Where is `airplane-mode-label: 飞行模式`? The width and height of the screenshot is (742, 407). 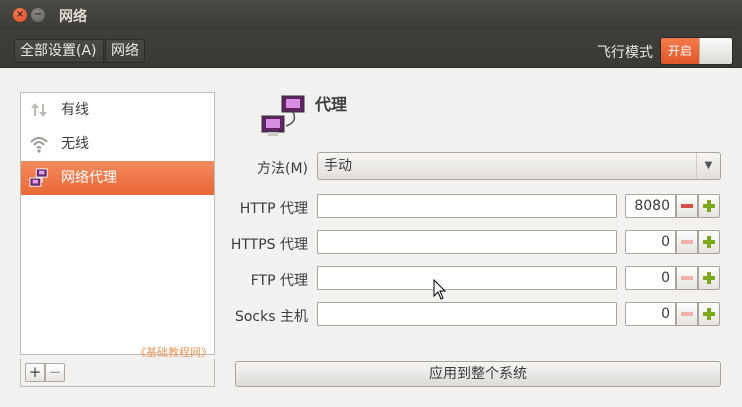
airplane-mode-label: 飞行模式 is located at coordinates (625, 53).